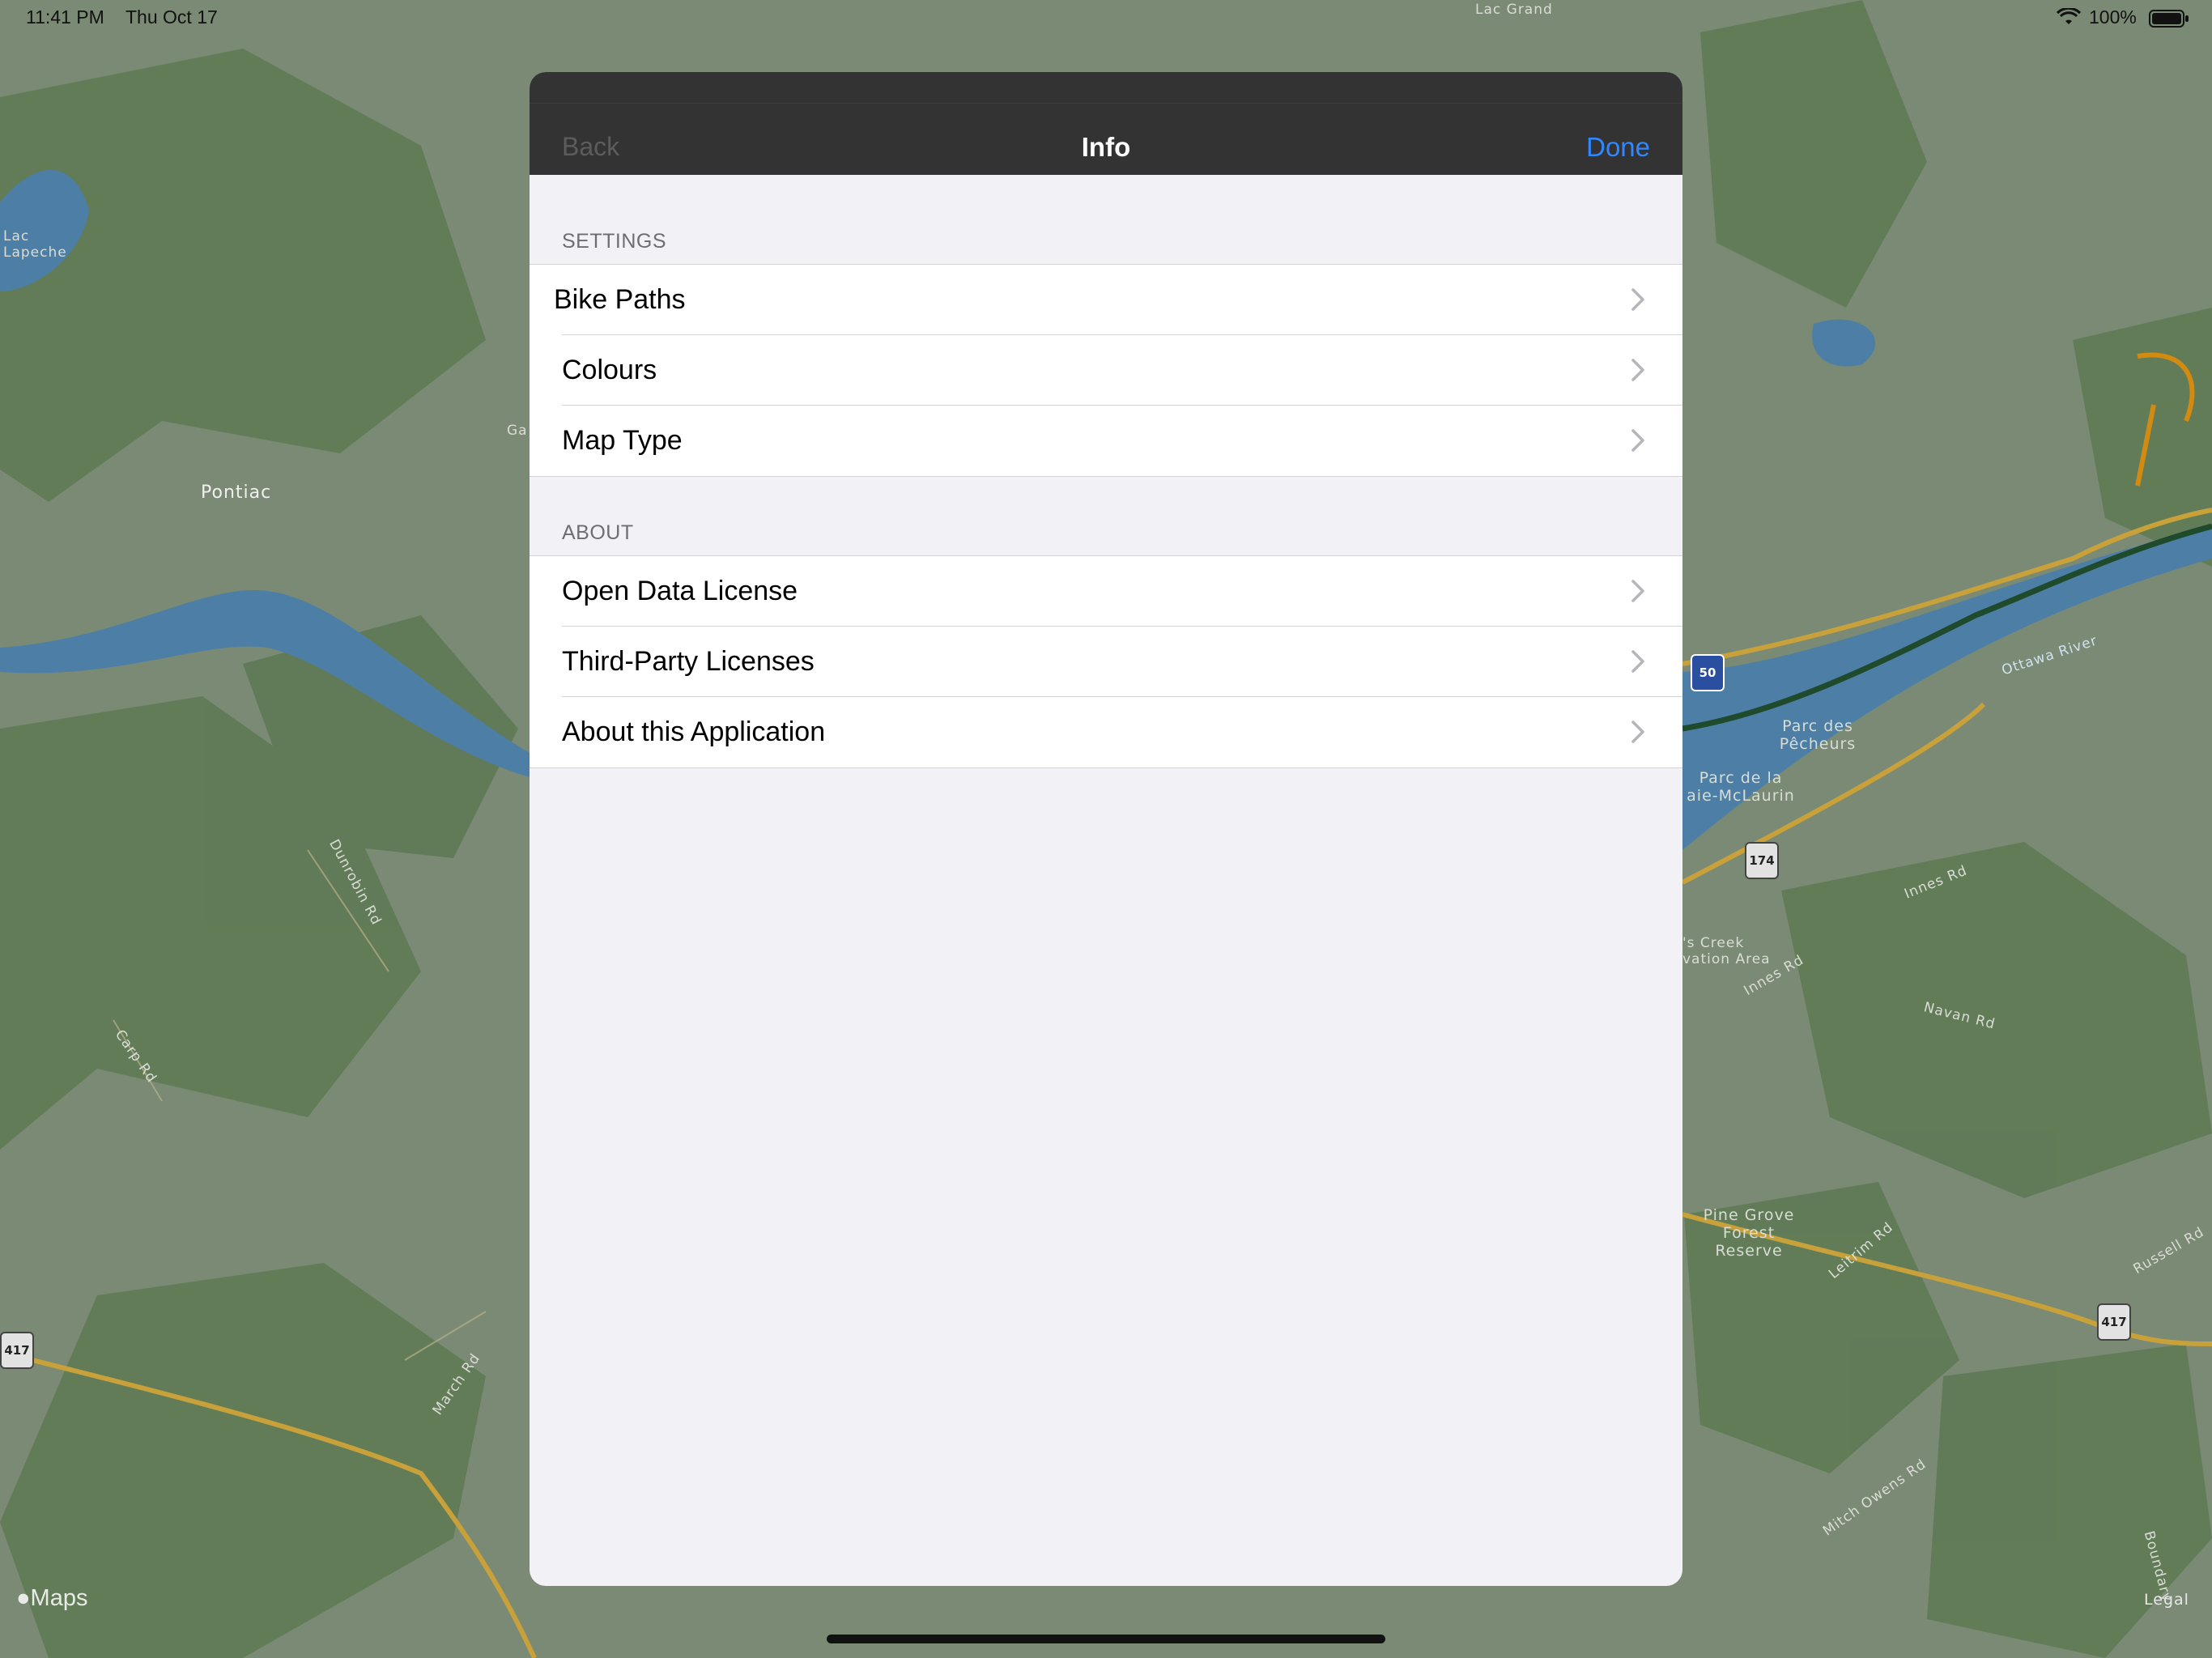 The image size is (2212, 1658). I want to click on settings-section-header: SETTINGS, so click(615, 241).